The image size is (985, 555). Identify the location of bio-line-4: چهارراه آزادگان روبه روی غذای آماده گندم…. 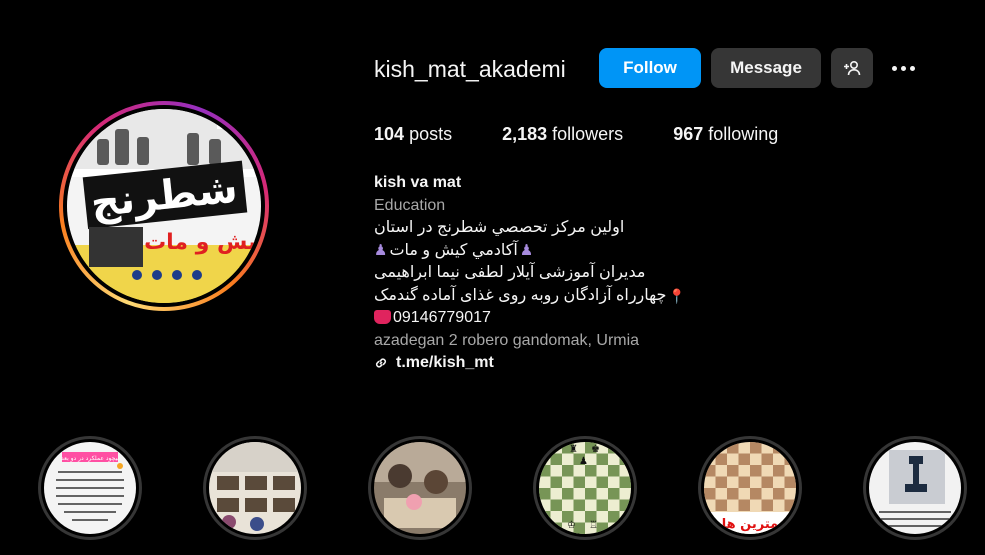
(520, 295).